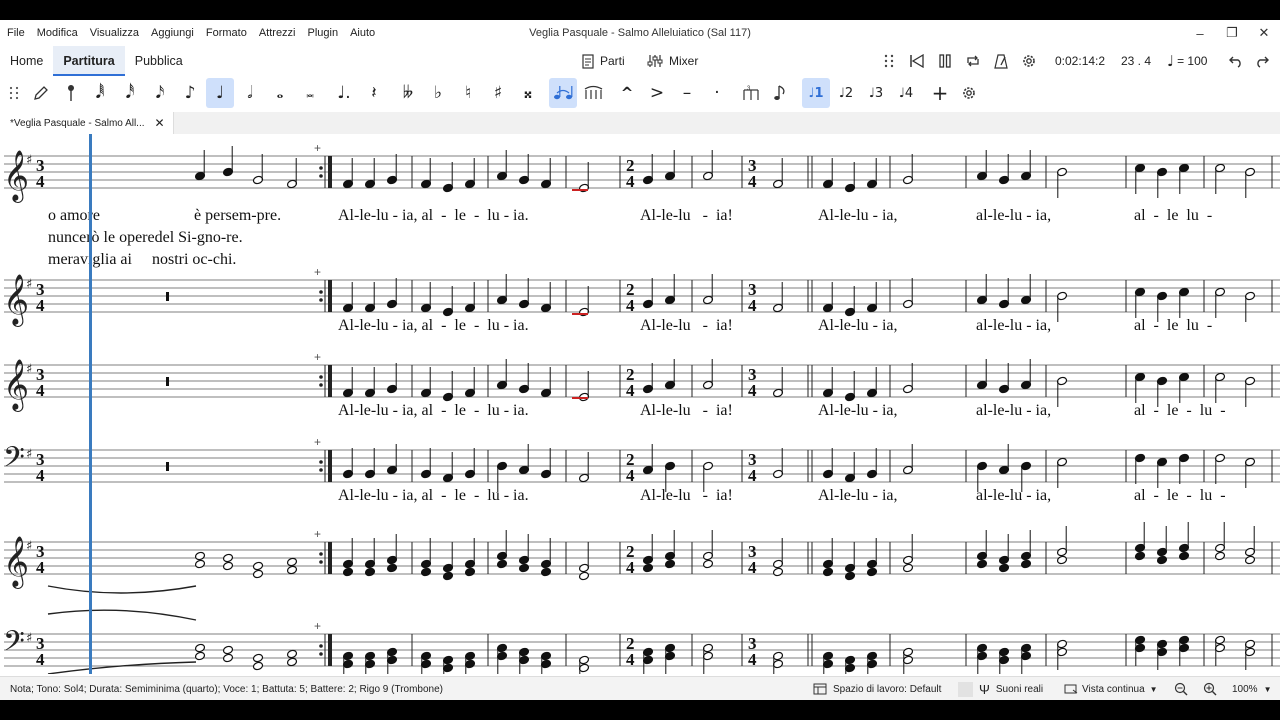 Image resolution: width=1280 pixels, height=720 pixels. I want to click on duration-half-icon: 𝅗𝅥, so click(250, 93).